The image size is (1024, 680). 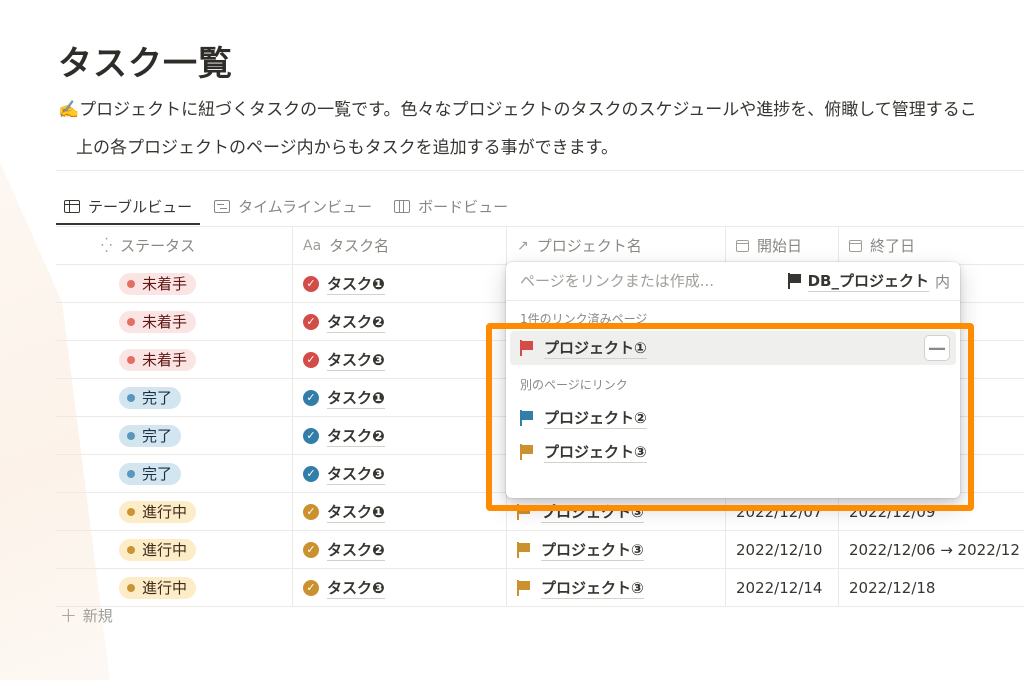 I want to click on end-date: 2022/12/09, so click(x=892, y=511).